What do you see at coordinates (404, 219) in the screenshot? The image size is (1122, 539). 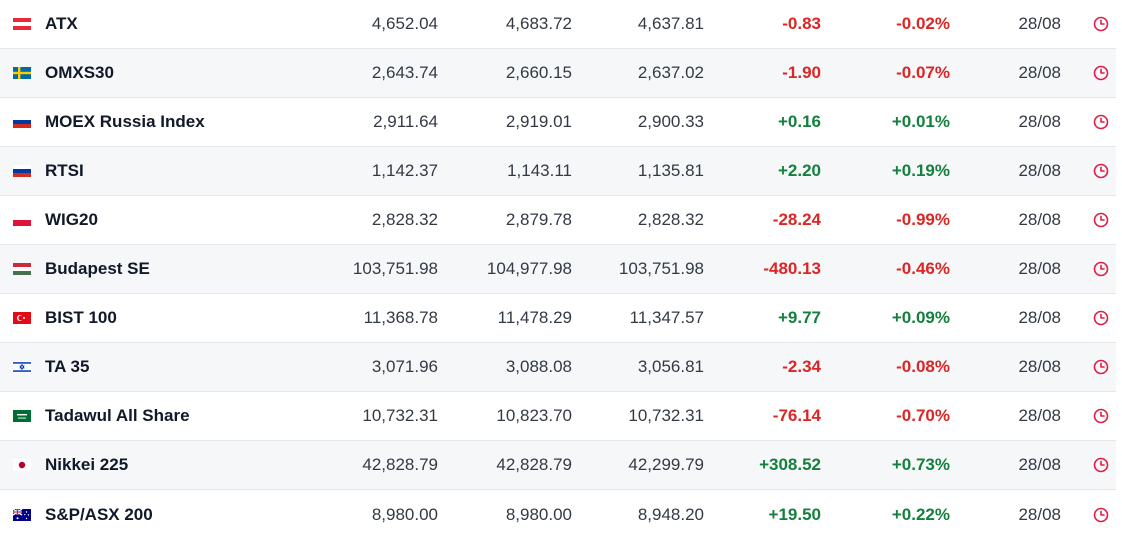 I see `last-price: 2,828.32` at bounding box center [404, 219].